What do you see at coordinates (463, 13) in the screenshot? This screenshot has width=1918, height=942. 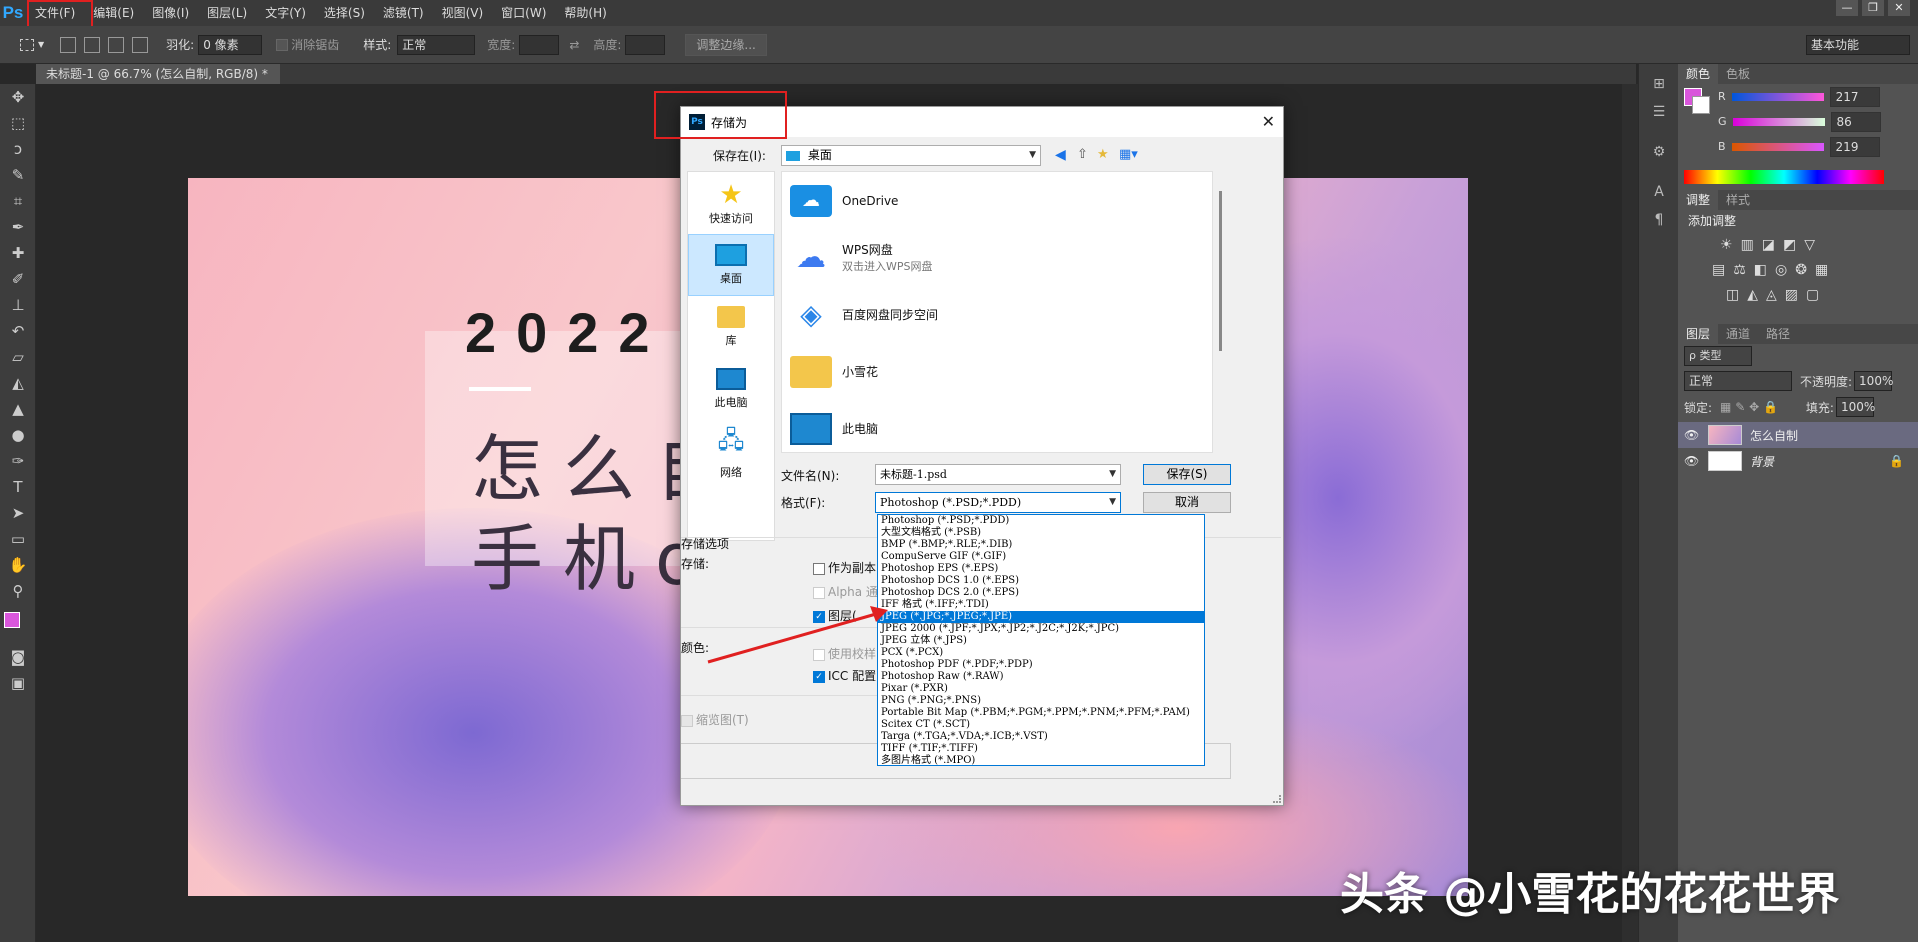 I see `menu-view: 视图(V)` at bounding box center [463, 13].